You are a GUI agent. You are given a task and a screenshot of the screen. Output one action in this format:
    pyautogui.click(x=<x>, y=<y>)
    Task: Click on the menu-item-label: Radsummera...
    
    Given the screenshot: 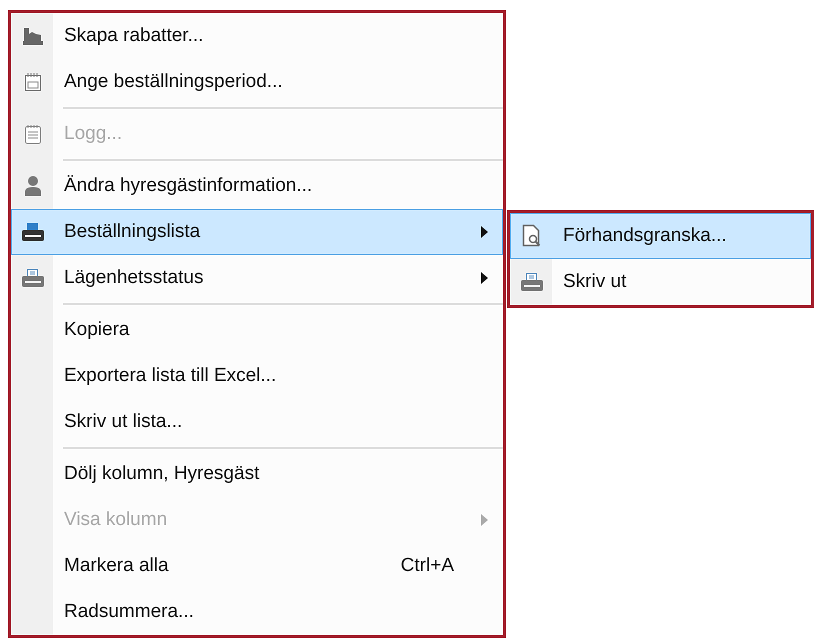 What is the action you would take?
    pyautogui.click(x=128, y=612)
    